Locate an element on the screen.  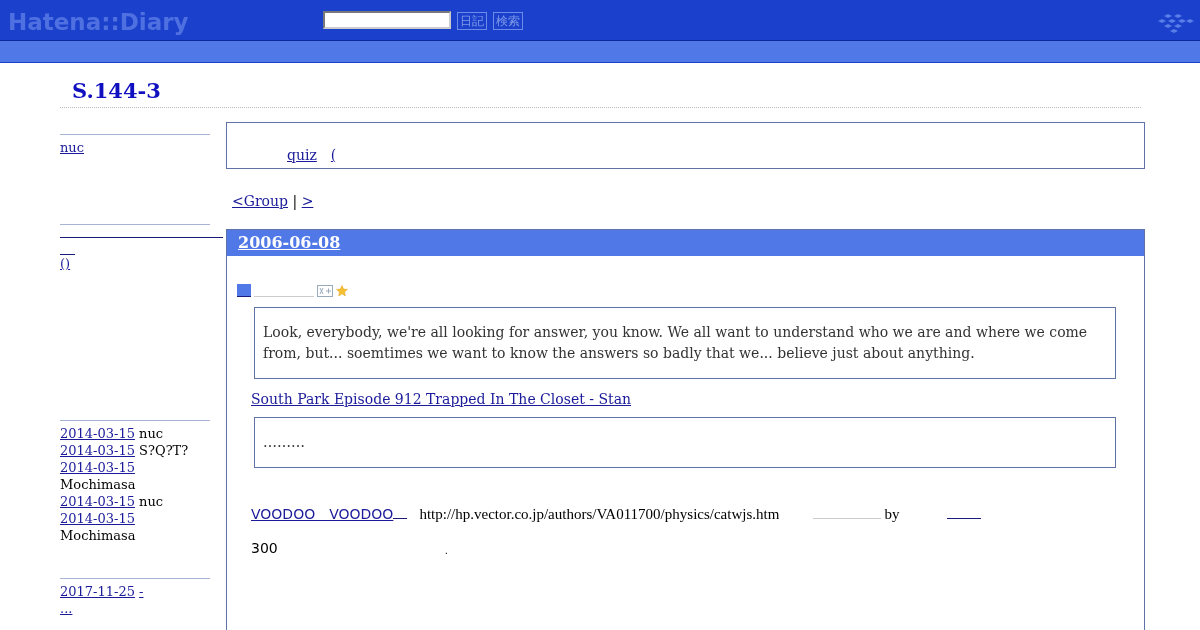
next-link: > is located at coordinates (307, 201).